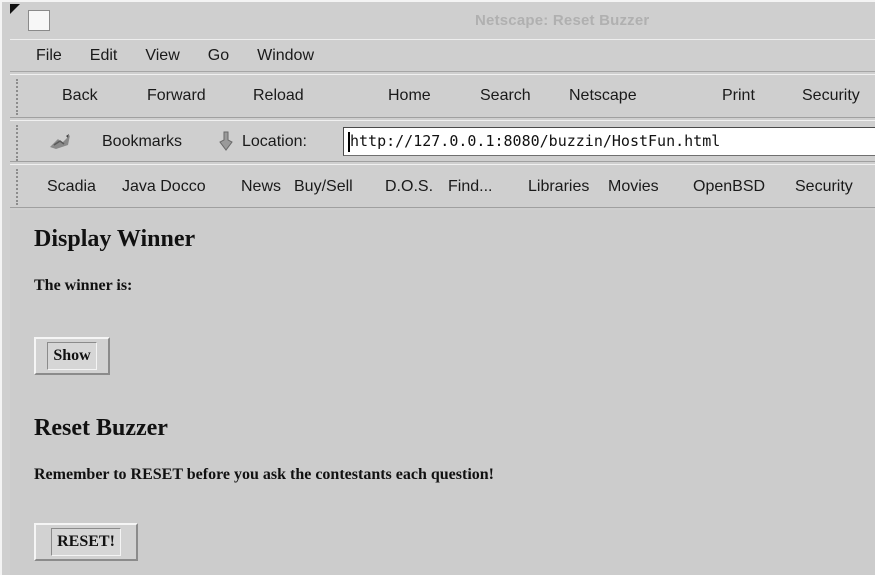 This screenshot has width=875, height=575. Describe the element at coordinates (603, 96) in the screenshot. I see `netscape-button: Netscape` at that location.